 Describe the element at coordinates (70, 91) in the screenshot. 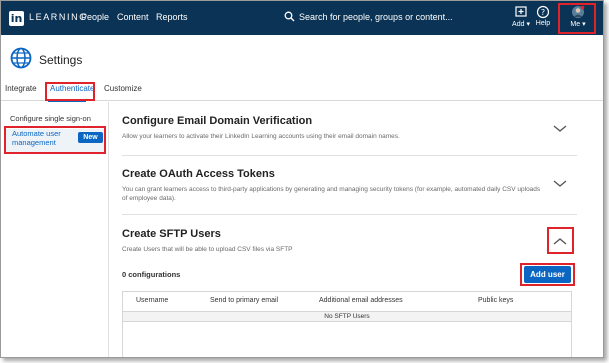

I see `authenticate-highlight-box` at that location.